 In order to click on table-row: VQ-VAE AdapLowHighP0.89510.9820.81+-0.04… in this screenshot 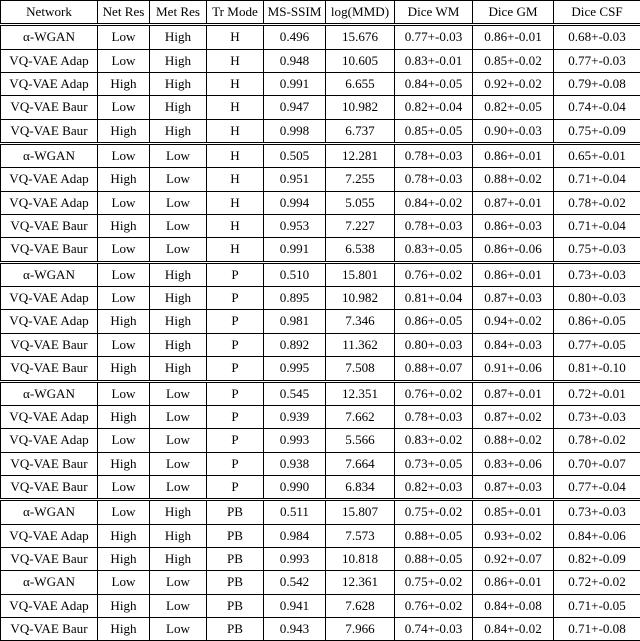, I will do `click(320, 298)`.